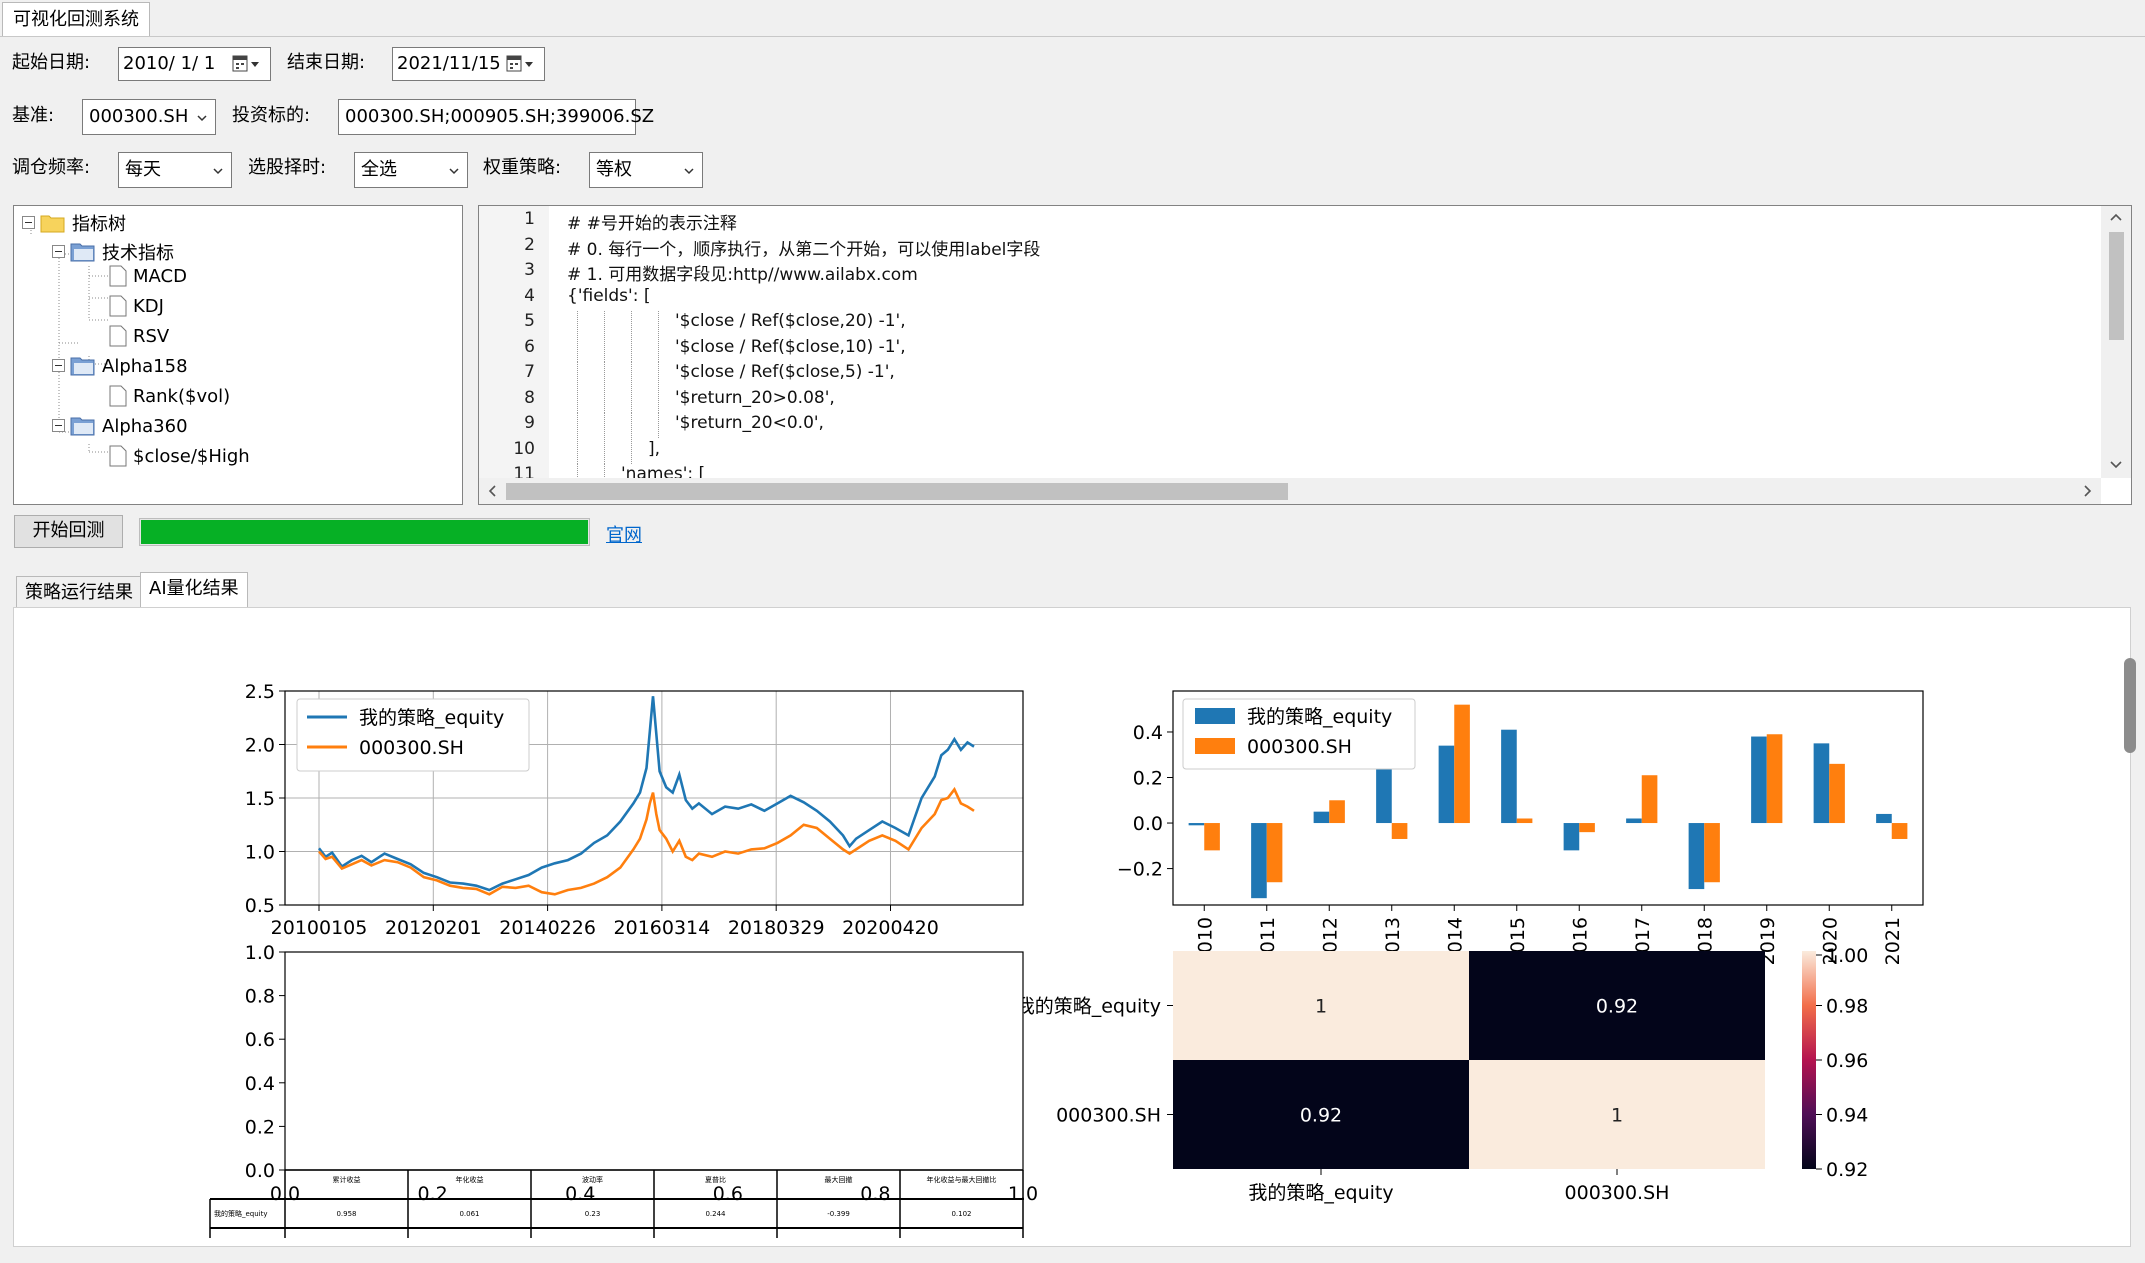 The height and width of the screenshot is (1263, 2145). What do you see at coordinates (468, 64) in the screenshot?
I see `end-date-picker: 2021/11/15` at bounding box center [468, 64].